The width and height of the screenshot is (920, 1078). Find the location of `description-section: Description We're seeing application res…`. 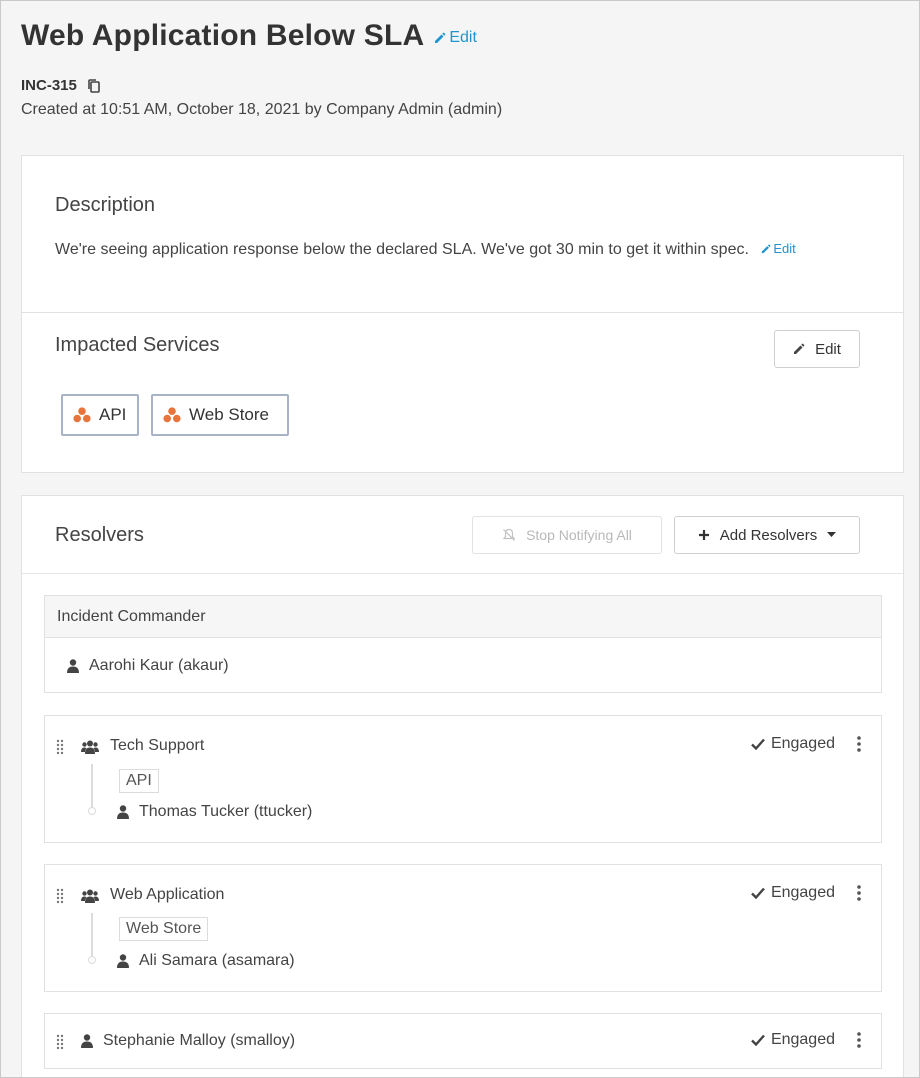

description-section: Description We're seeing application res… is located at coordinates (462, 234).